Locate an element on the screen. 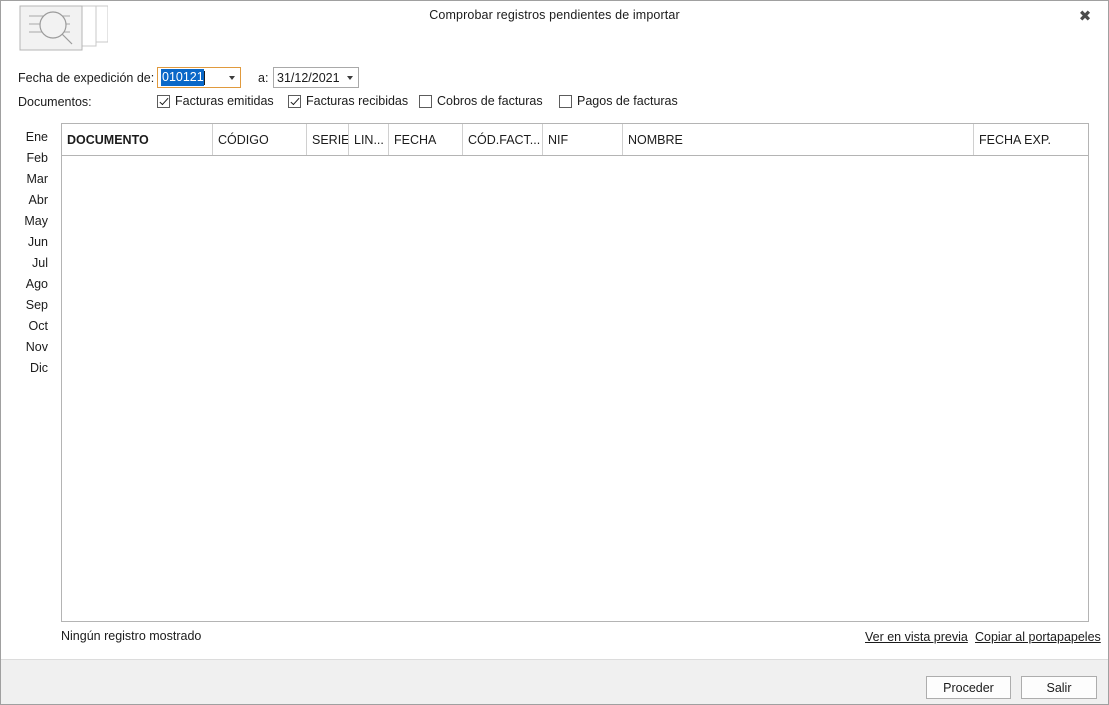  text-caret is located at coordinates (204, 77).